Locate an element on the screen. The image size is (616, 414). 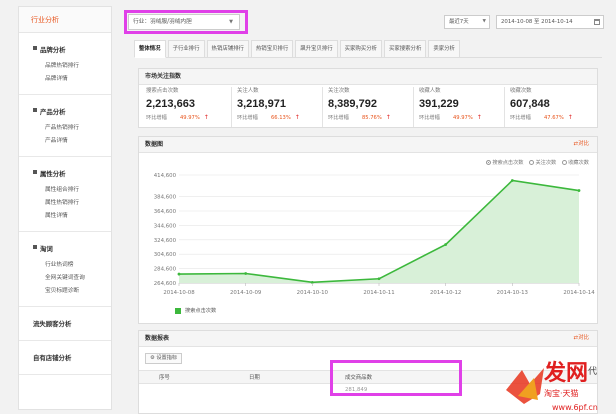
sidebar-item-keyword-query: 全网关键词查询 is located at coordinates (72, 278).